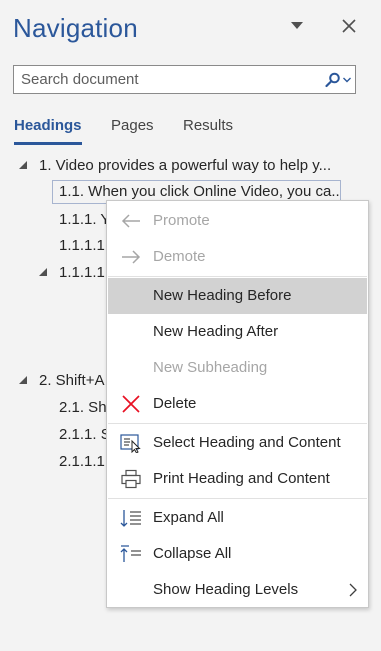 The height and width of the screenshot is (651, 381). I want to click on pane-title: Navigation, so click(75, 28).